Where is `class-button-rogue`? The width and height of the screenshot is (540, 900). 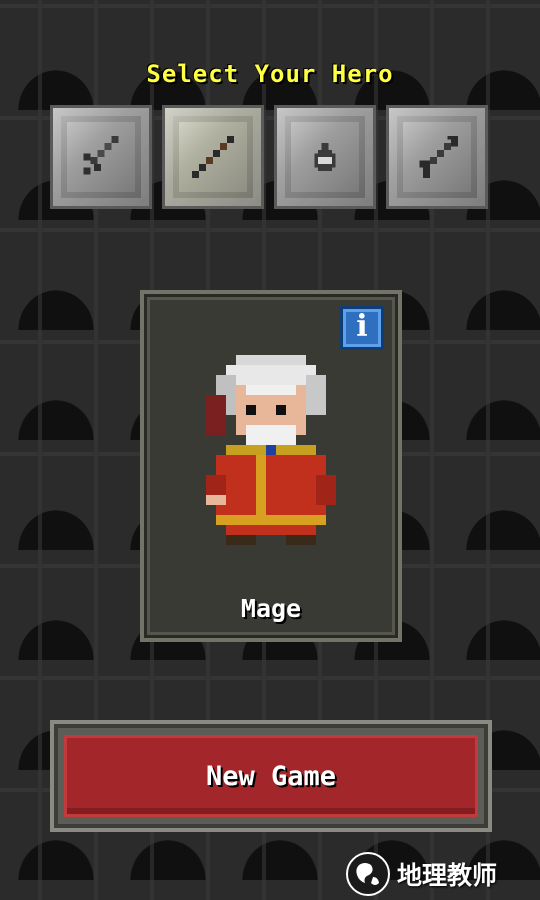 class-button-rogue is located at coordinates (325, 157).